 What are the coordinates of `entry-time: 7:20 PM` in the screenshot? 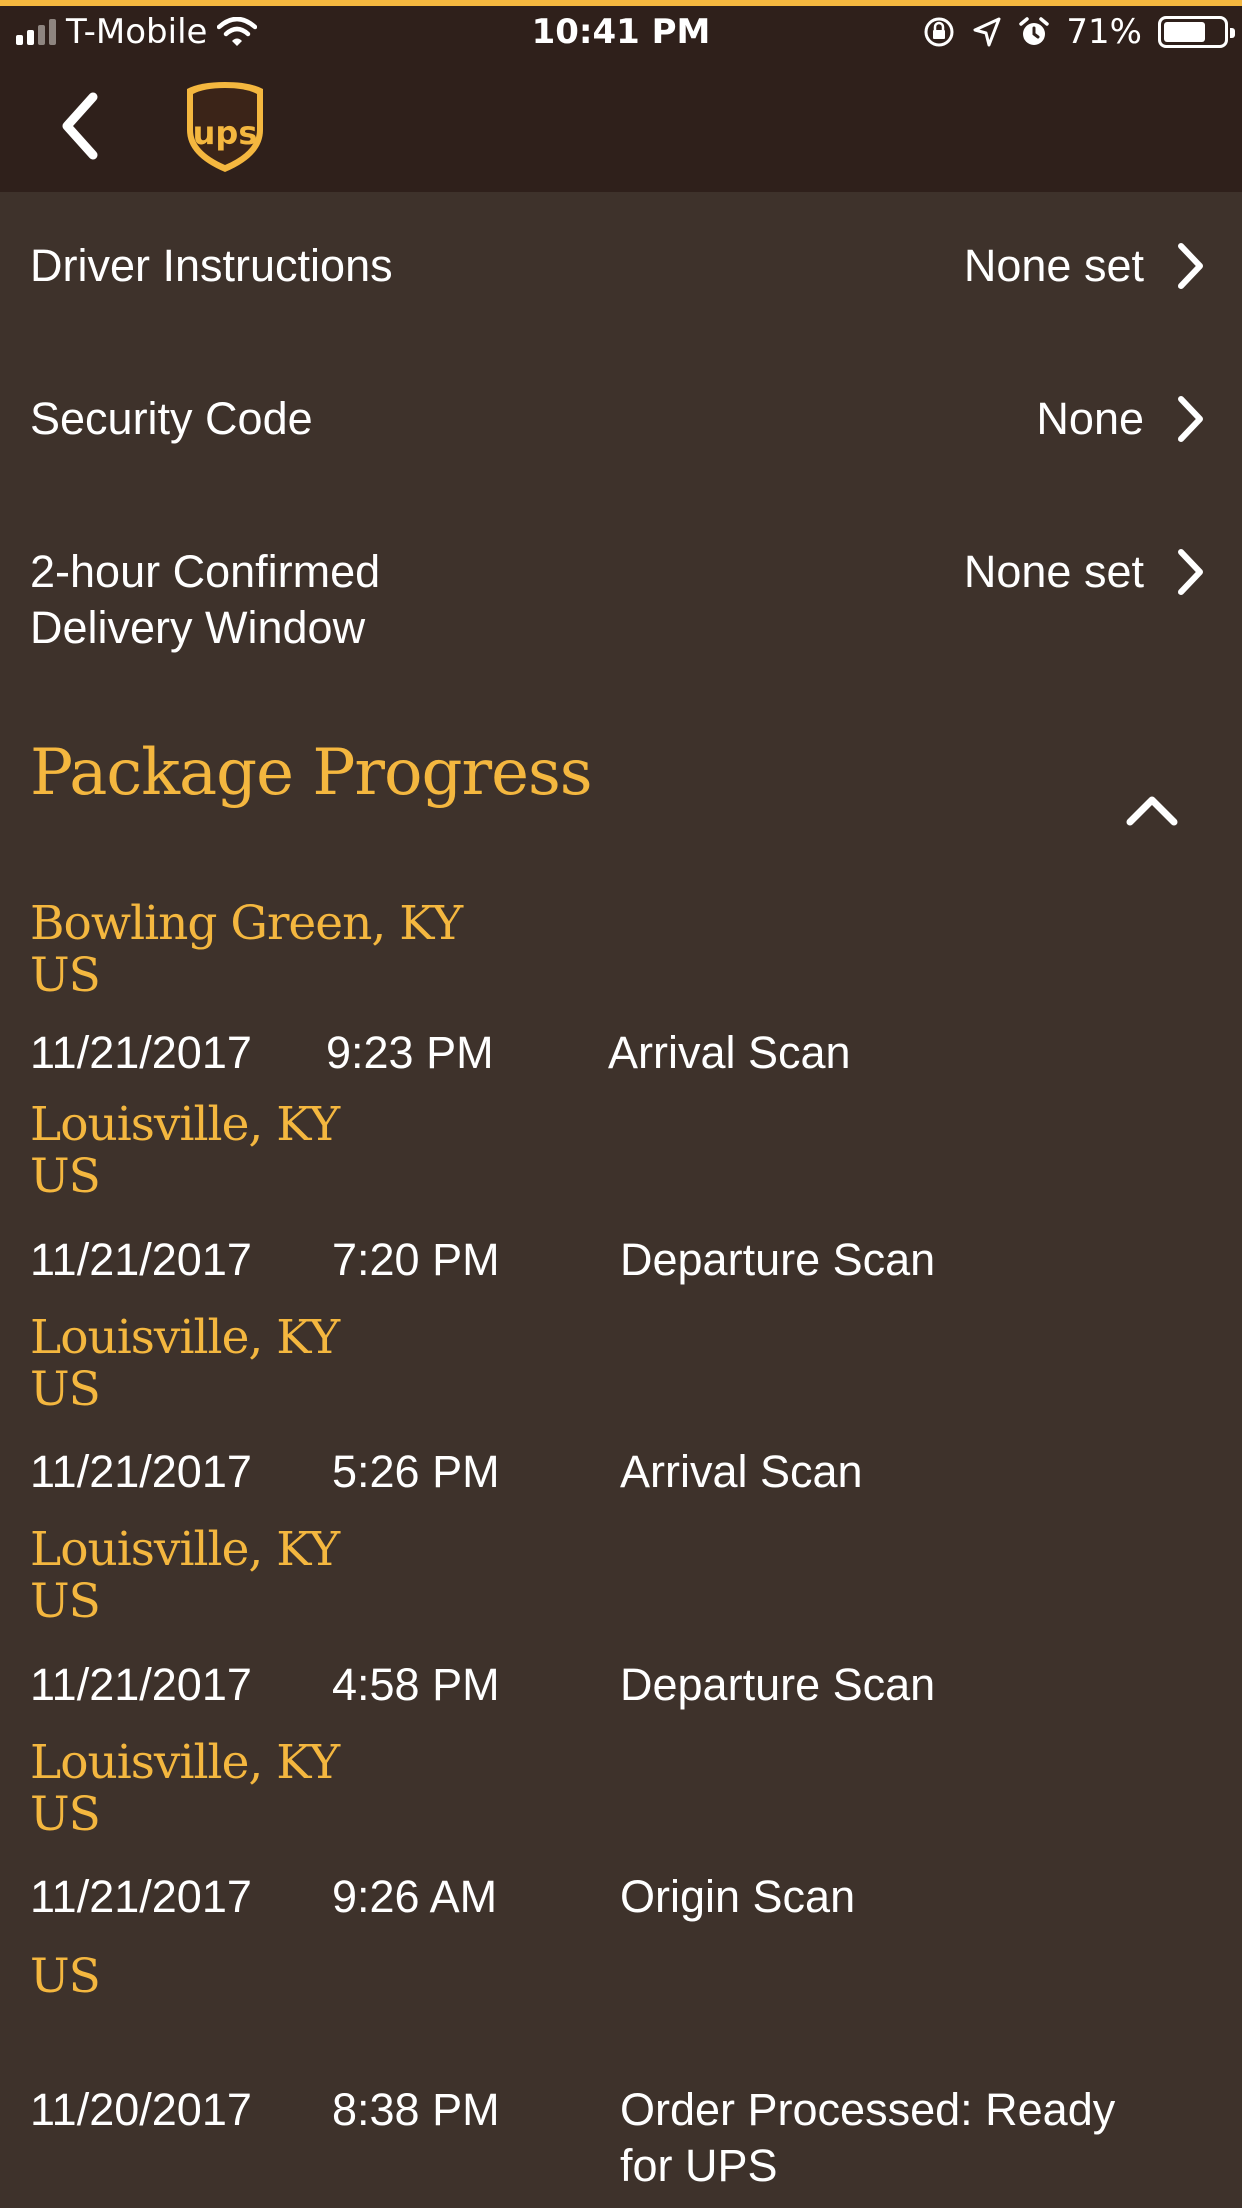 It's located at (416, 1259).